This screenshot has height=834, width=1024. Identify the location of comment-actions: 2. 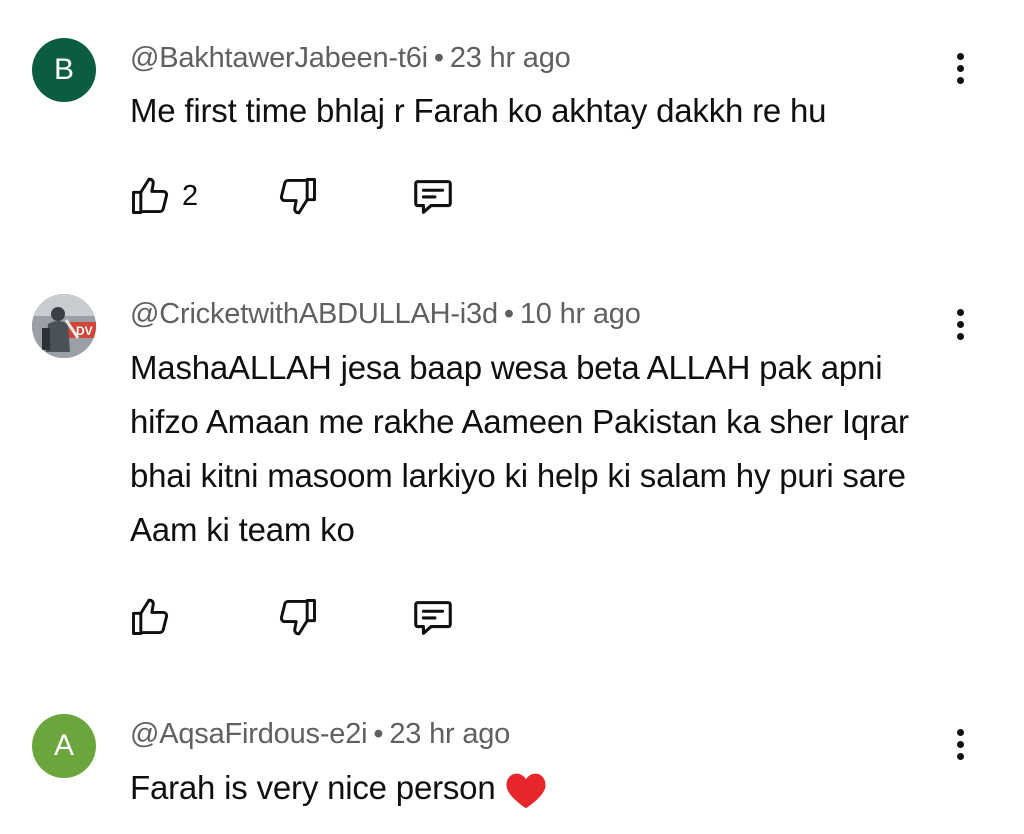
(328, 196).